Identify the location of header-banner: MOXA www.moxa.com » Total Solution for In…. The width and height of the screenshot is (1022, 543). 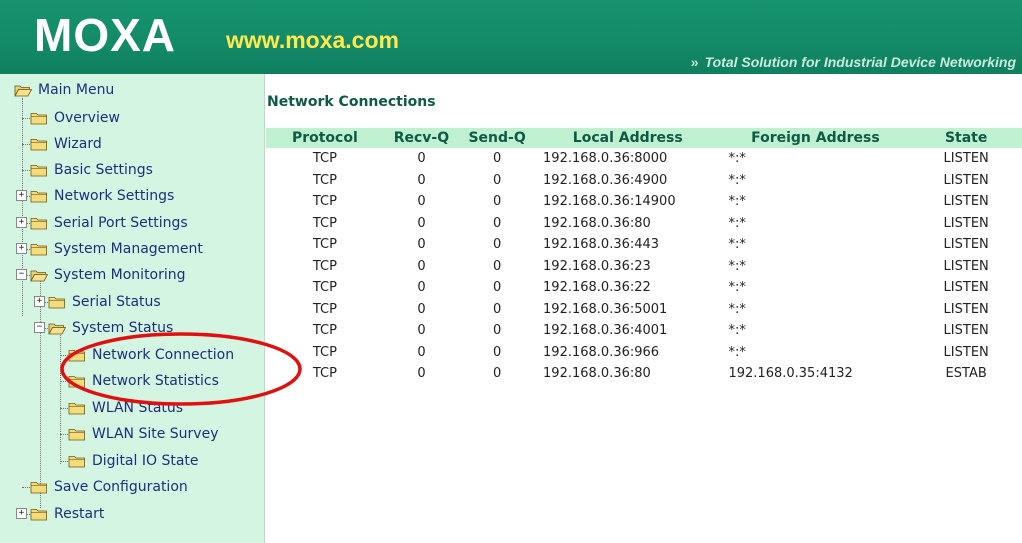
(511, 37).